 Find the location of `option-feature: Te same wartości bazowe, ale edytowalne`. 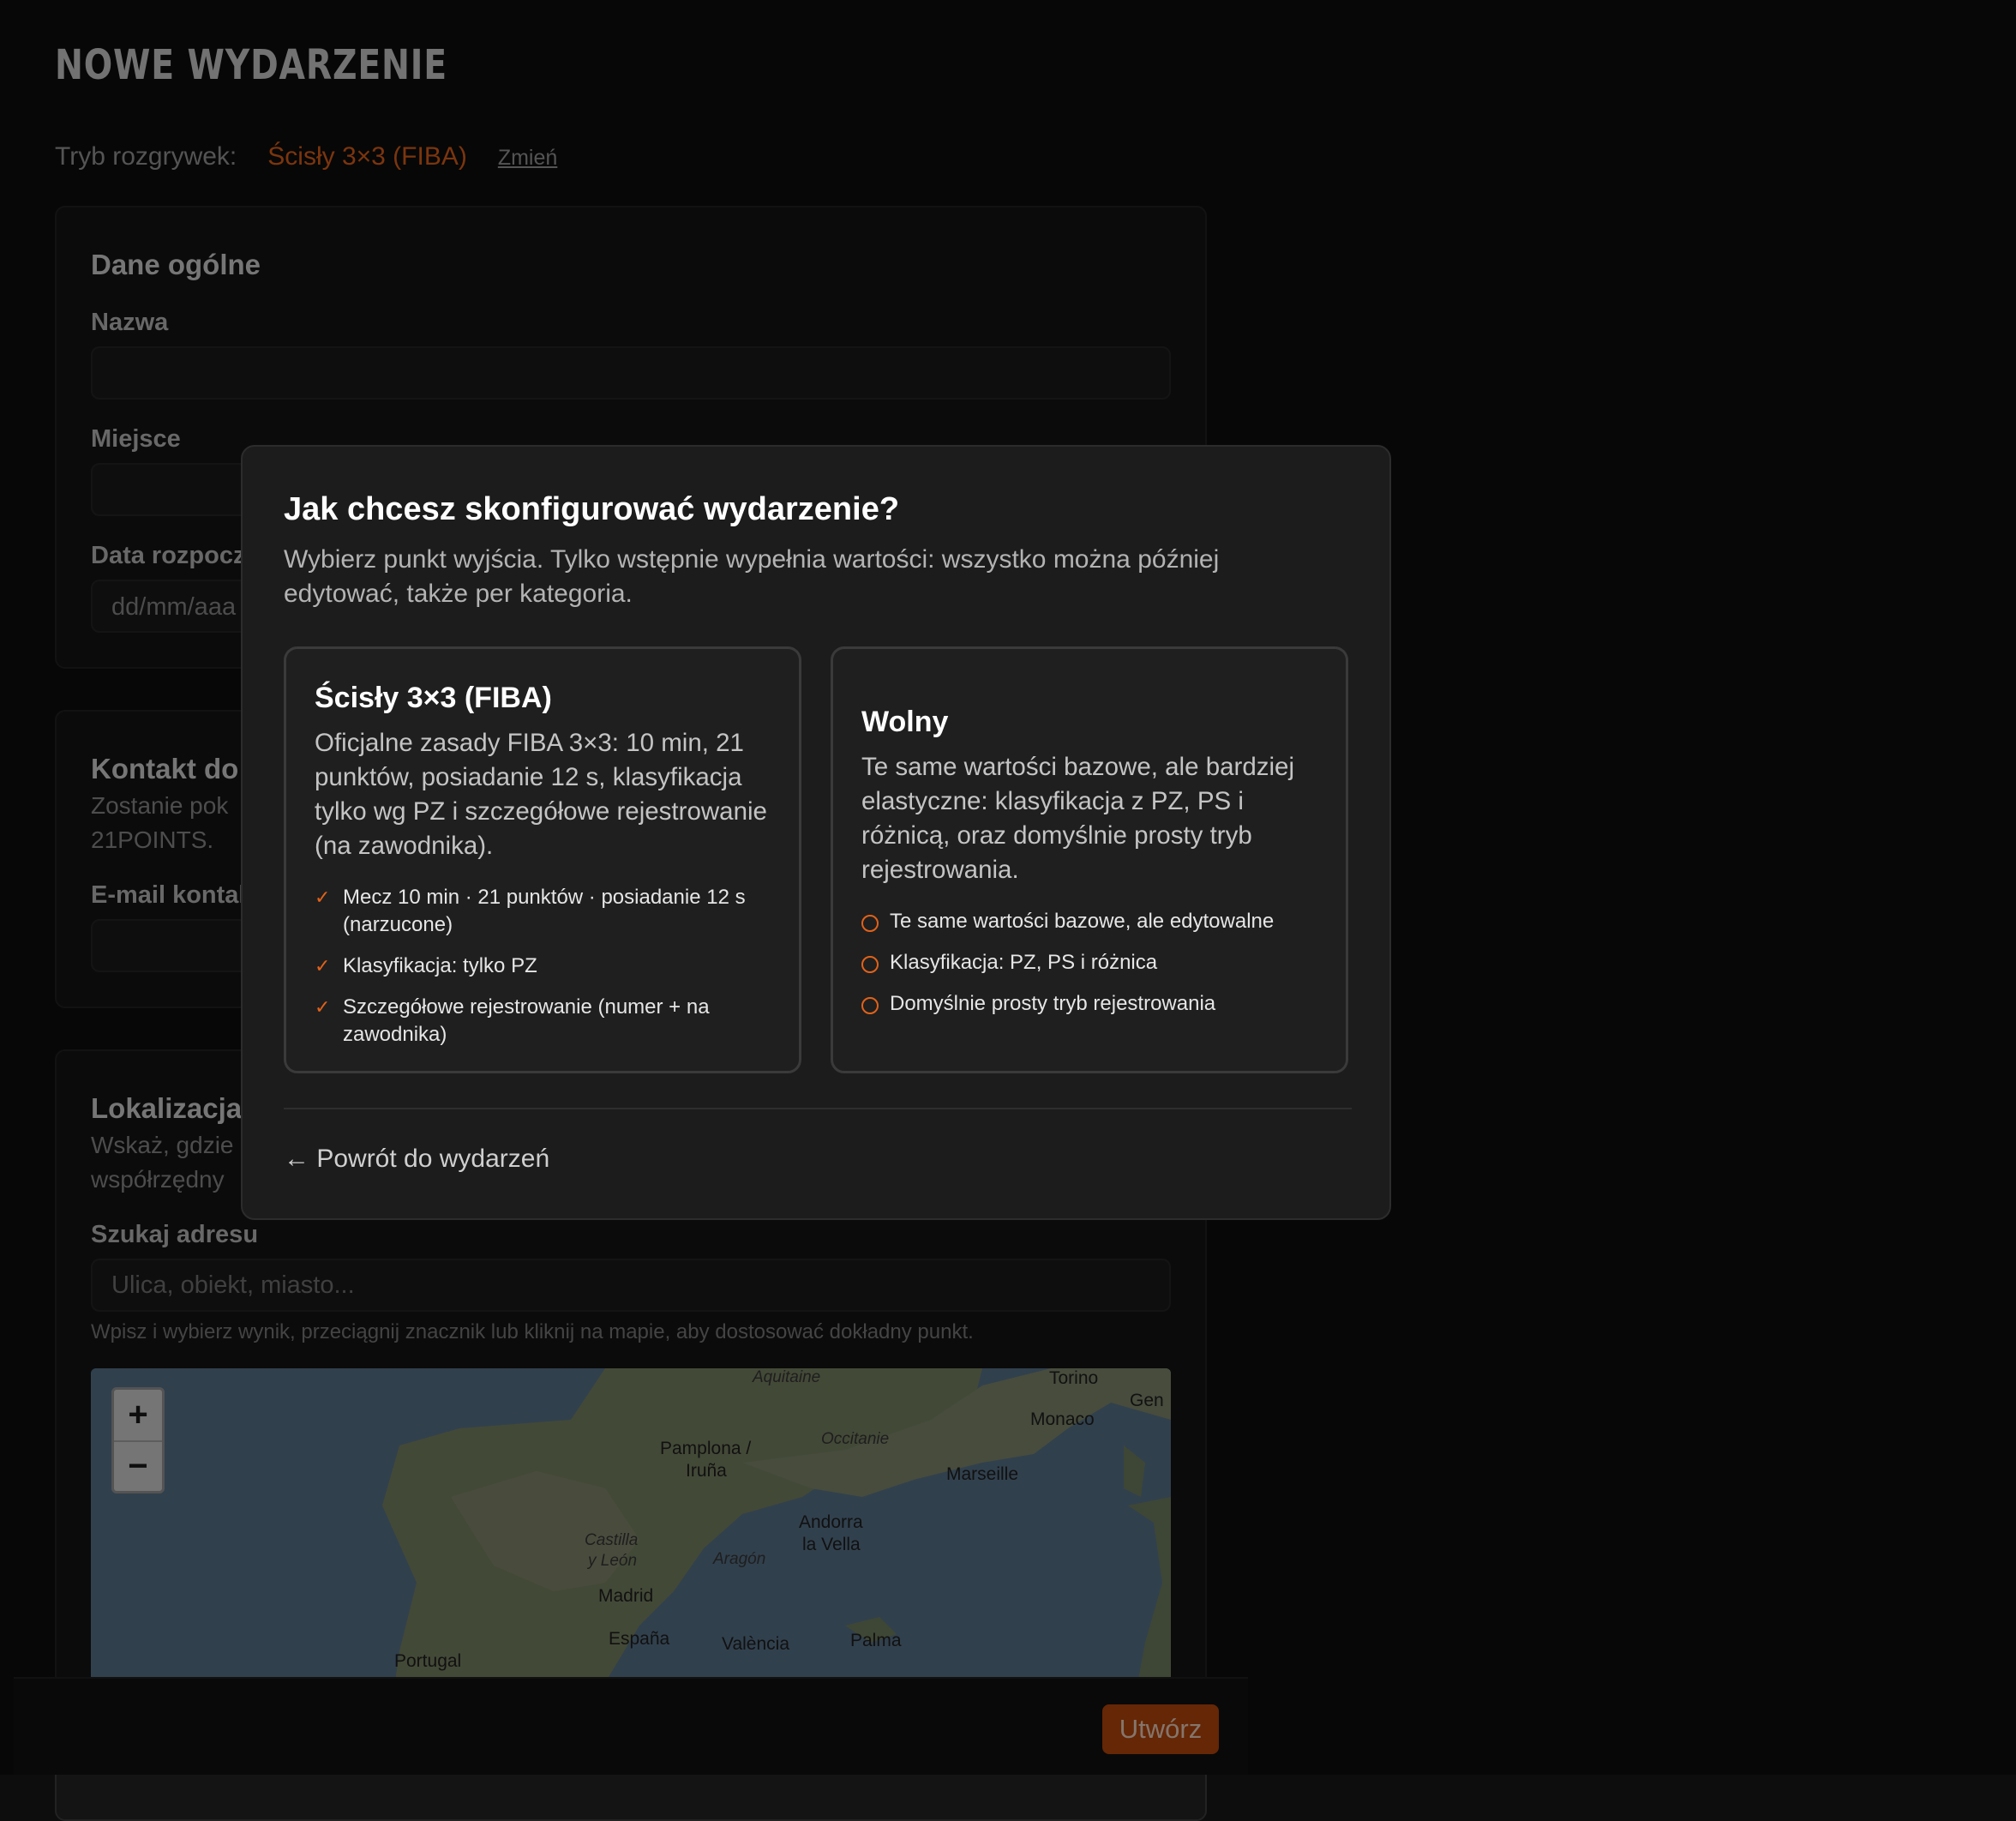

option-feature: Te same wartości bazowe, ale edytowalne is located at coordinates (1092, 921).